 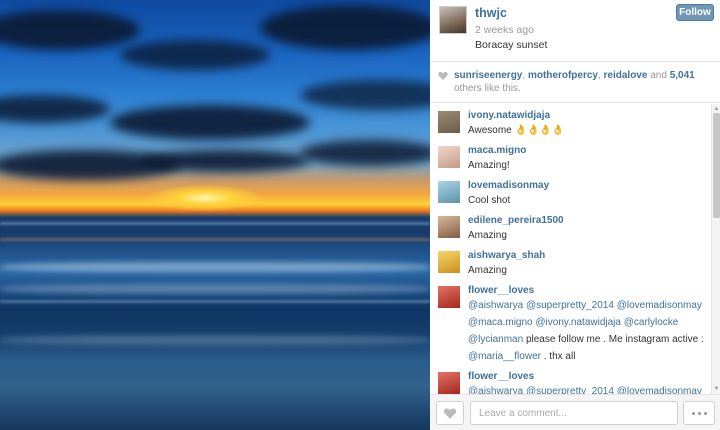 What do you see at coordinates (489, 200) in the screenshot?
I see `comment-text: Cool shot` at bounding box center [489, 200].